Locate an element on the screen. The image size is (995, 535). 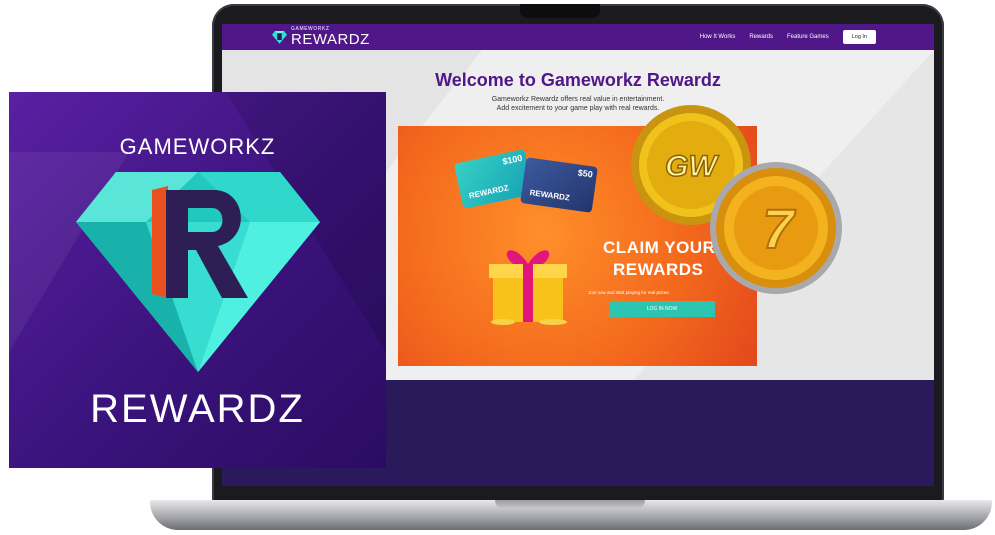
tile-bottom-text: REWARDZ is located at coordinates (197, 409).